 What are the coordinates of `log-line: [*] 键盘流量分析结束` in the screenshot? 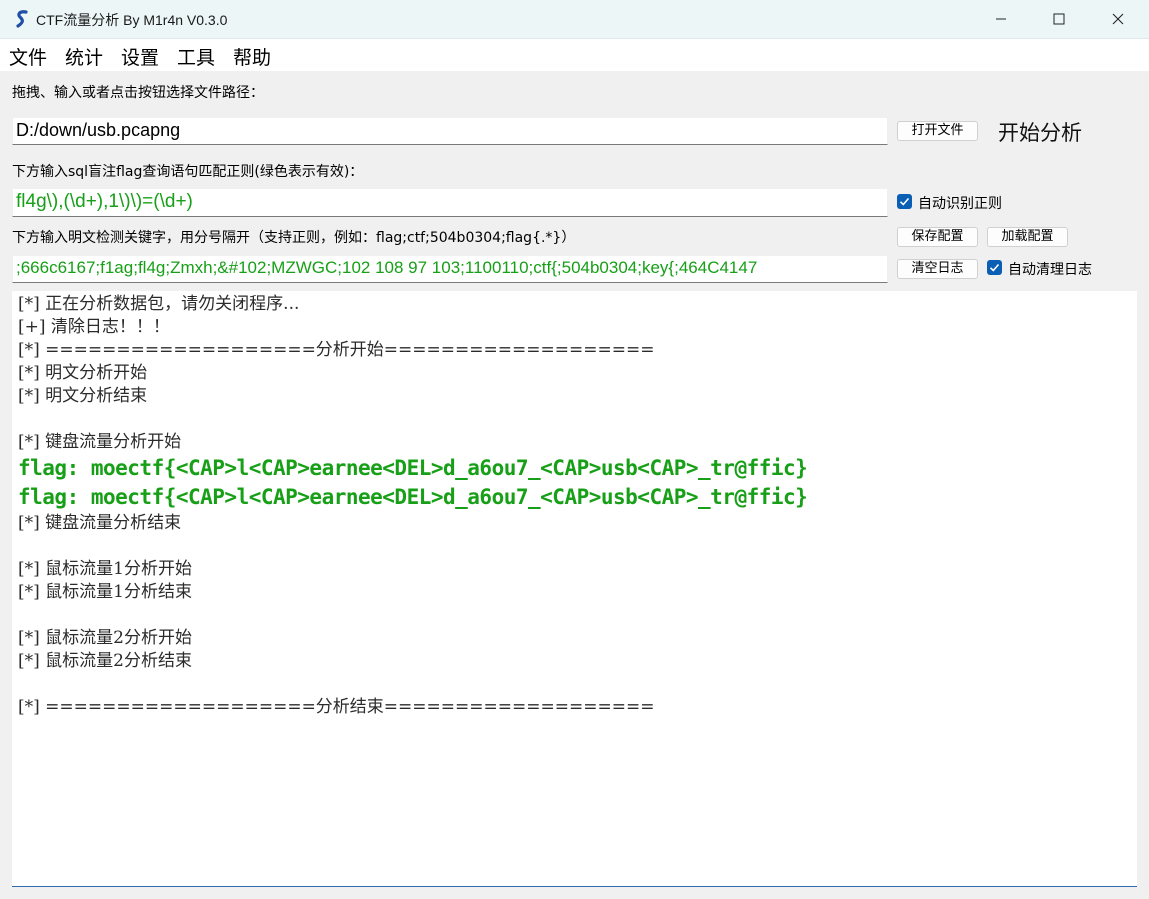 It's located at (100, 523).